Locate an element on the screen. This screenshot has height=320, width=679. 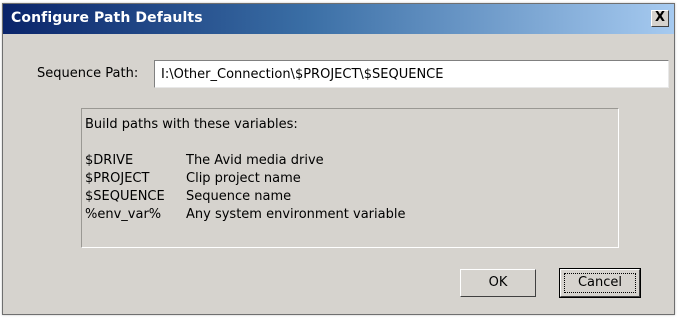
close-button: X is located at coordinates (660, 18).